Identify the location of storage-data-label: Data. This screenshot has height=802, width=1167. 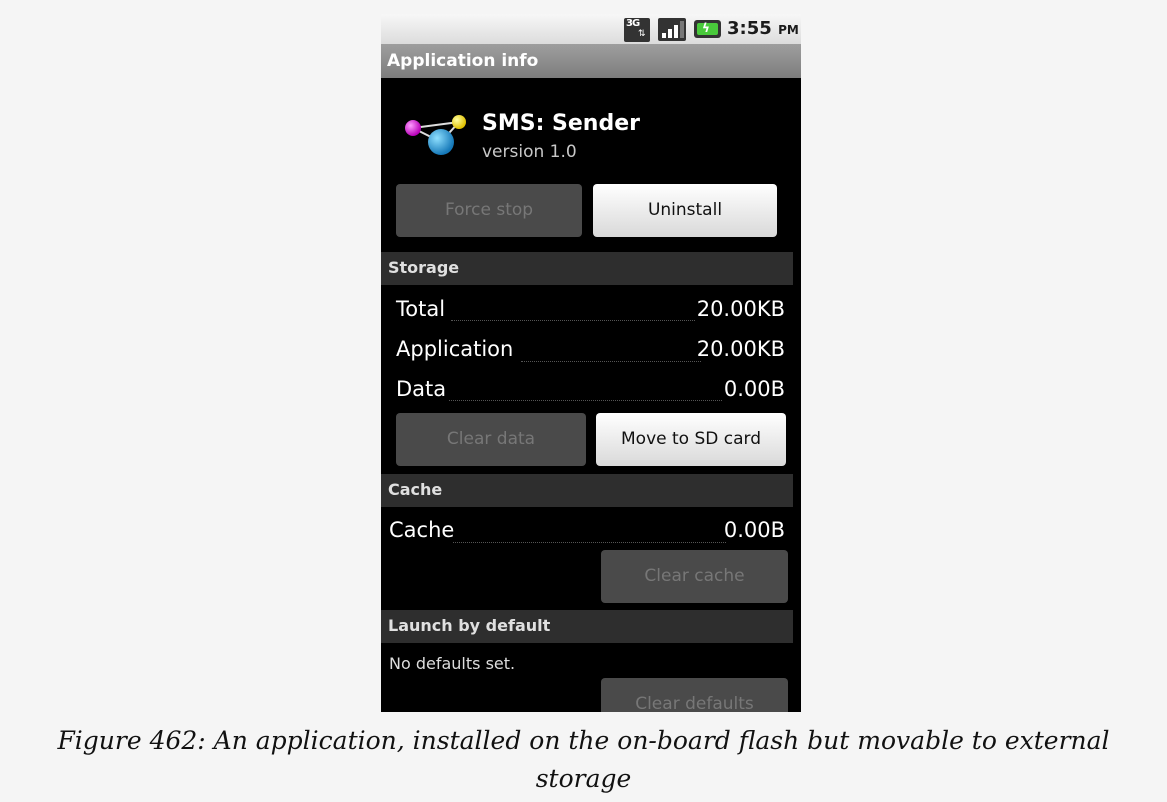
(422, 389).